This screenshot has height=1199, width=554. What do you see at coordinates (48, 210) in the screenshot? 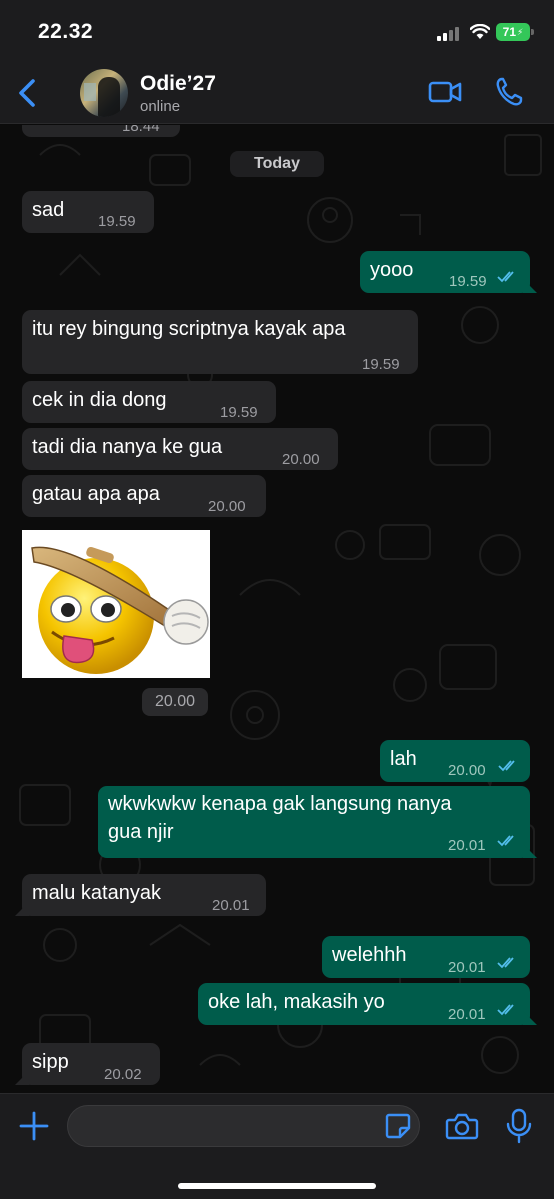
I see `message-text: sad` at bounding box center [48, 210].